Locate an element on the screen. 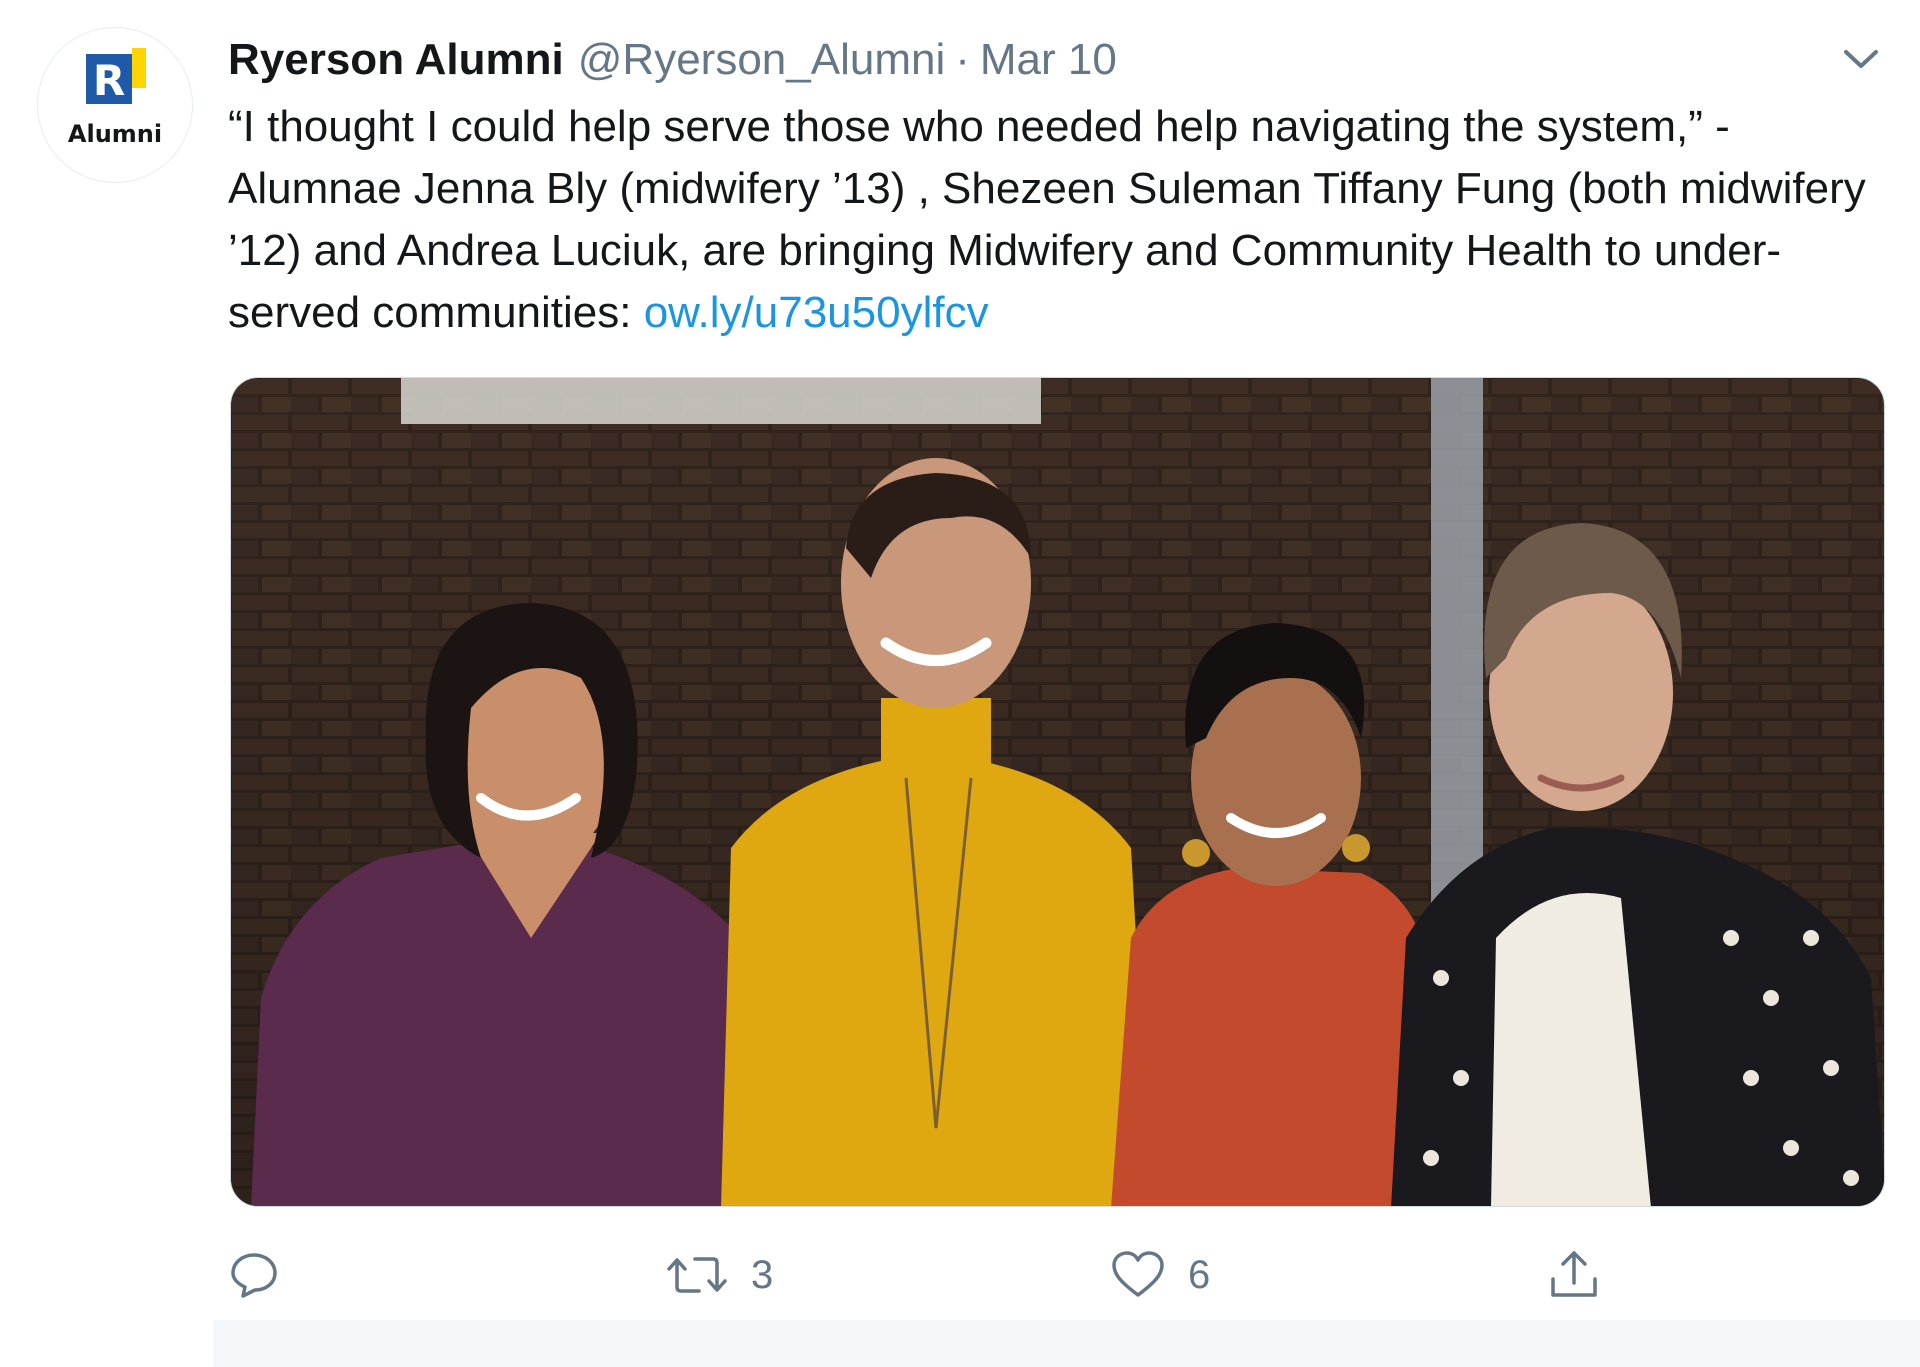  avatar: R Alumni is located at coordinates (115, 105).